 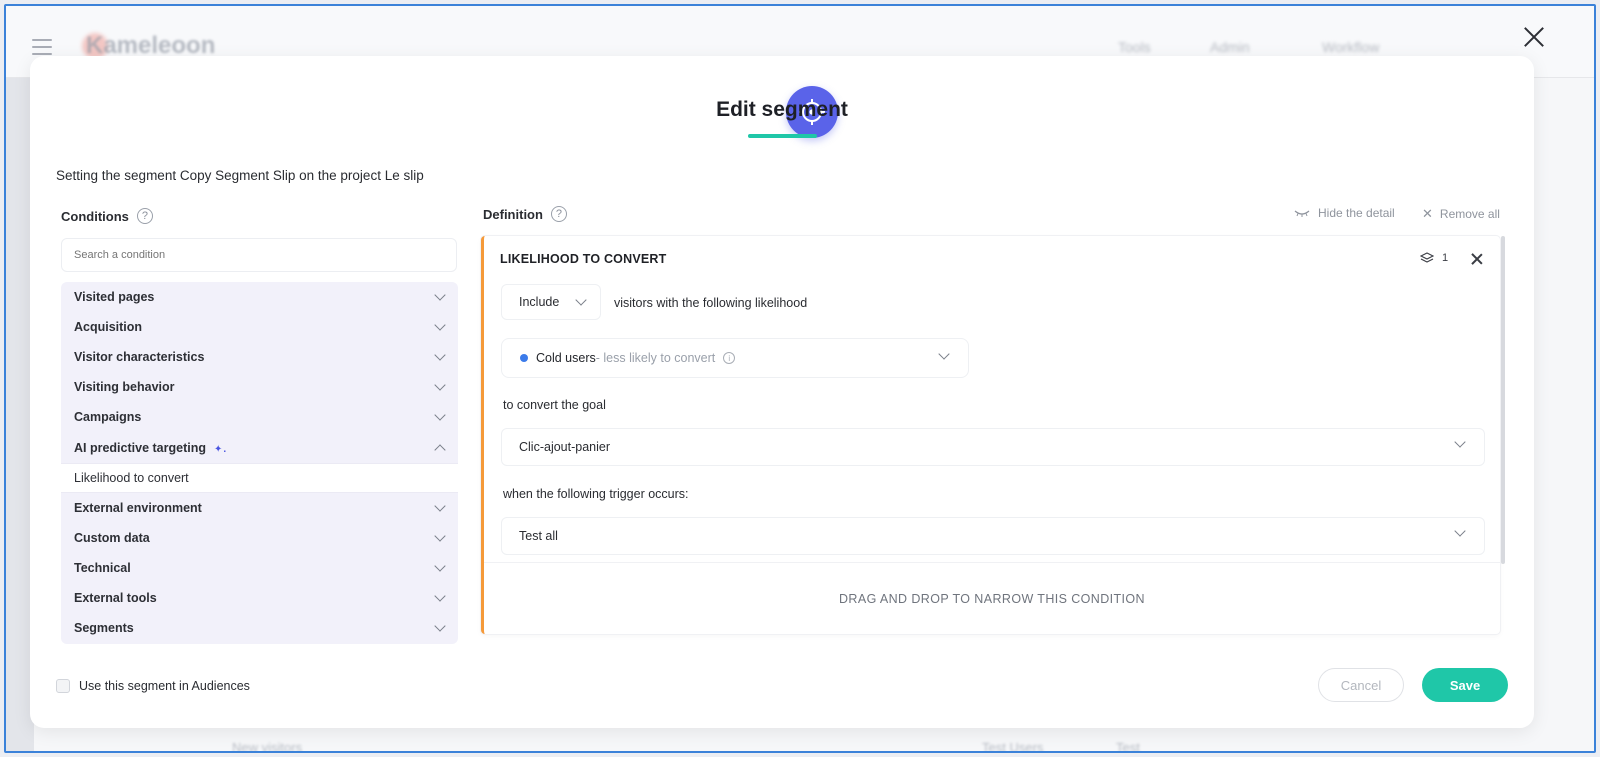 What do you see at coordinates (259, 447) in the screenshot?
I see `condition-category-ai-predictive-targeting: AI predictive targeting ✦.` at bounding box center [259, 447].